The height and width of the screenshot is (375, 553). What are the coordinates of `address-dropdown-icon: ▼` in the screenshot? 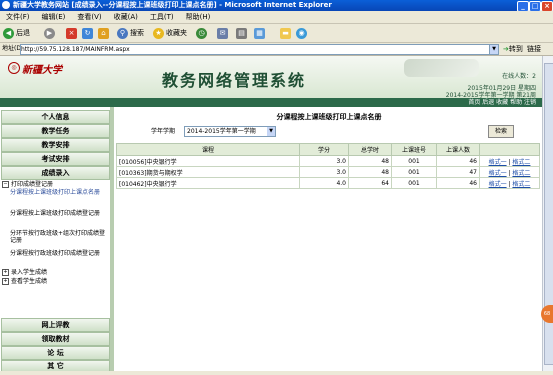 It's located at (494, 49).